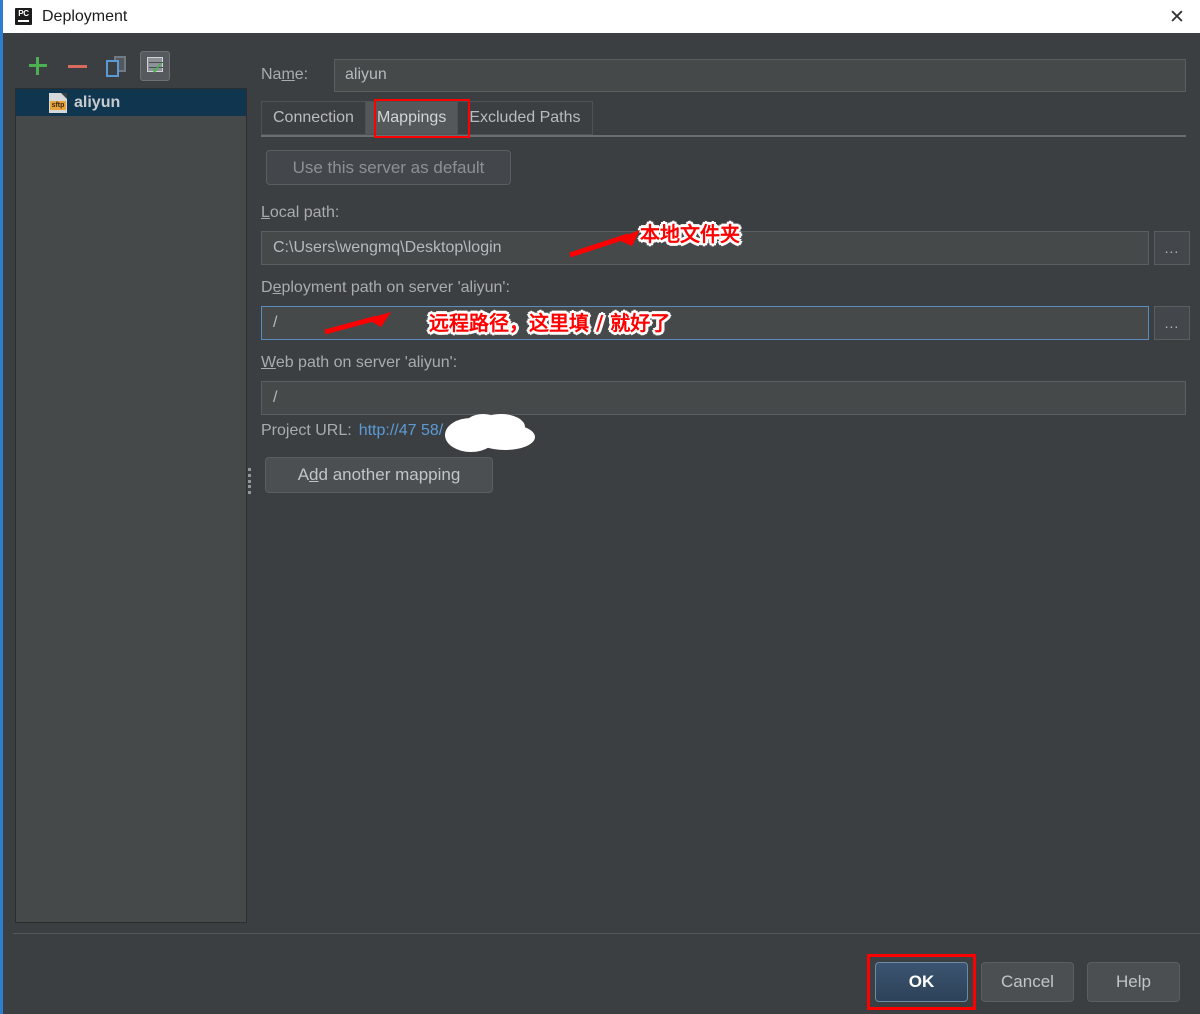 This screenshot has width=1200, height=1014. Describe the element at coordinates (58, 102) in the screenshot. I see `sftp-file-icon: sftp` at that location.